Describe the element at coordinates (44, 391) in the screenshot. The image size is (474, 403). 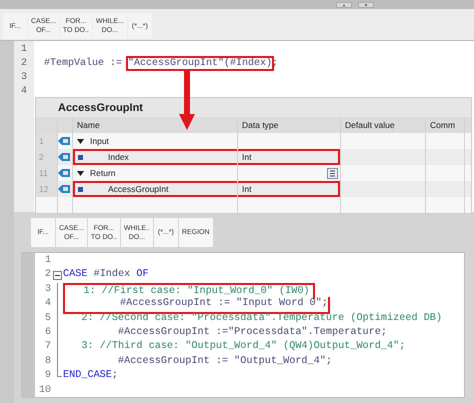
I see `line-number: 10` at that location.